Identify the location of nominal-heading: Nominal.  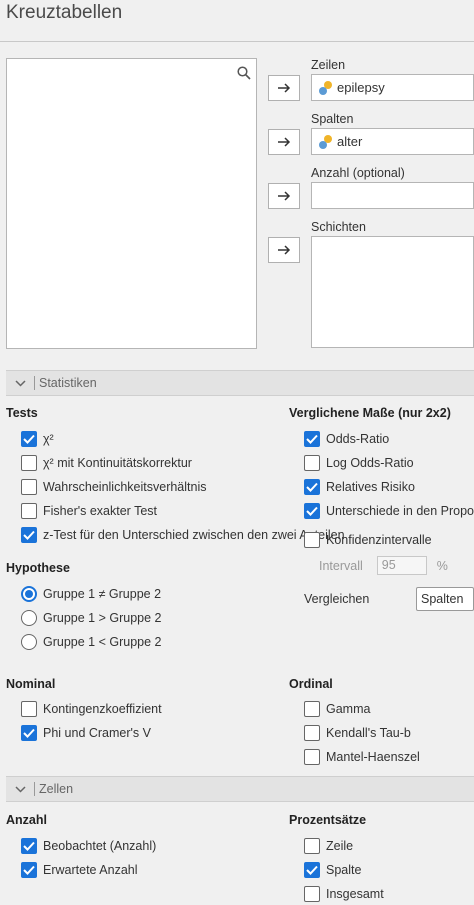
(31, 684).